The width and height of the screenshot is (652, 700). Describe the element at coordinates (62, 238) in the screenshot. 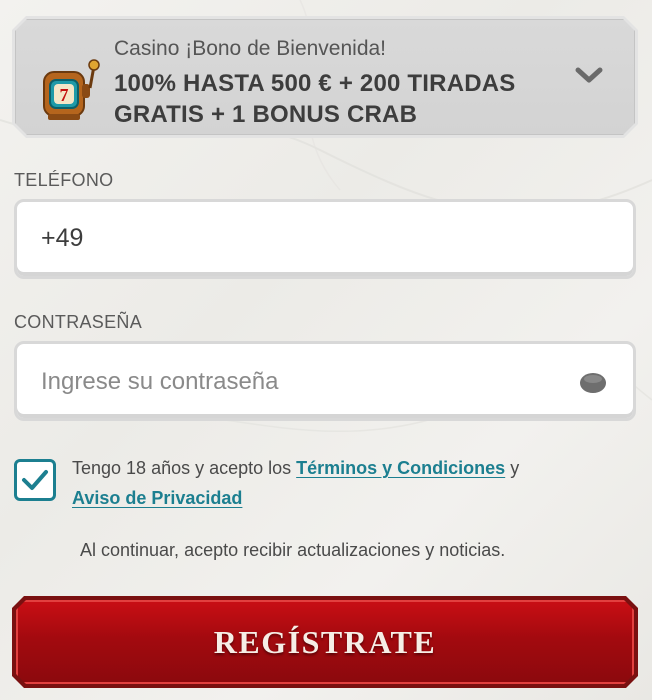

I see `phone-value: +49` at that location.